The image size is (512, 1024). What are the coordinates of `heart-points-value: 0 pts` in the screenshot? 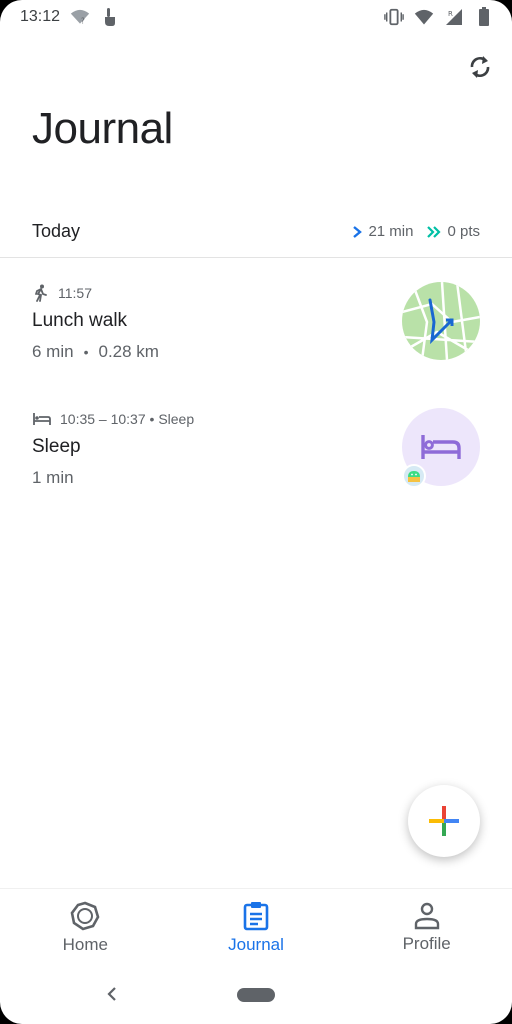 It's located at (463, 231).